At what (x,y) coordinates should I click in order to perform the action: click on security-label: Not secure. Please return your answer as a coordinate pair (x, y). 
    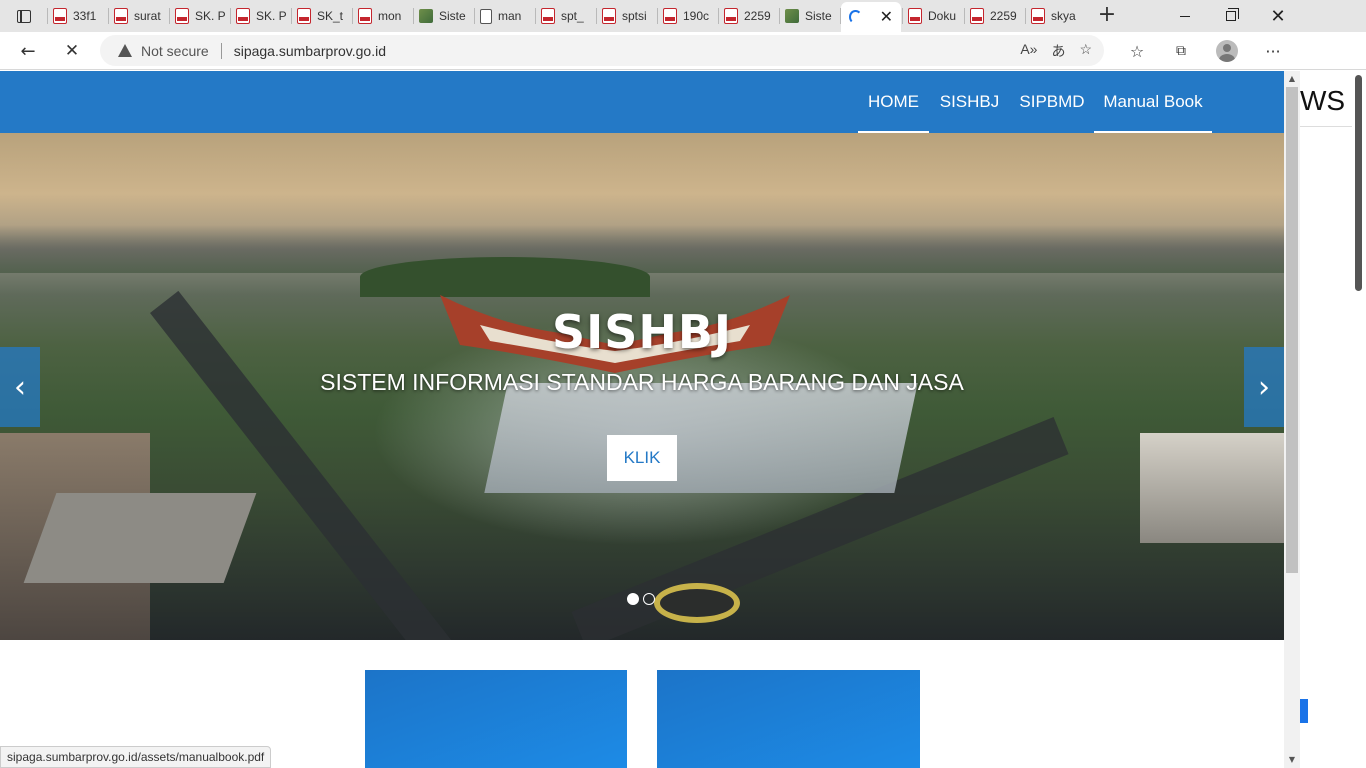
    Looking at the image, I should click on (175, 51).